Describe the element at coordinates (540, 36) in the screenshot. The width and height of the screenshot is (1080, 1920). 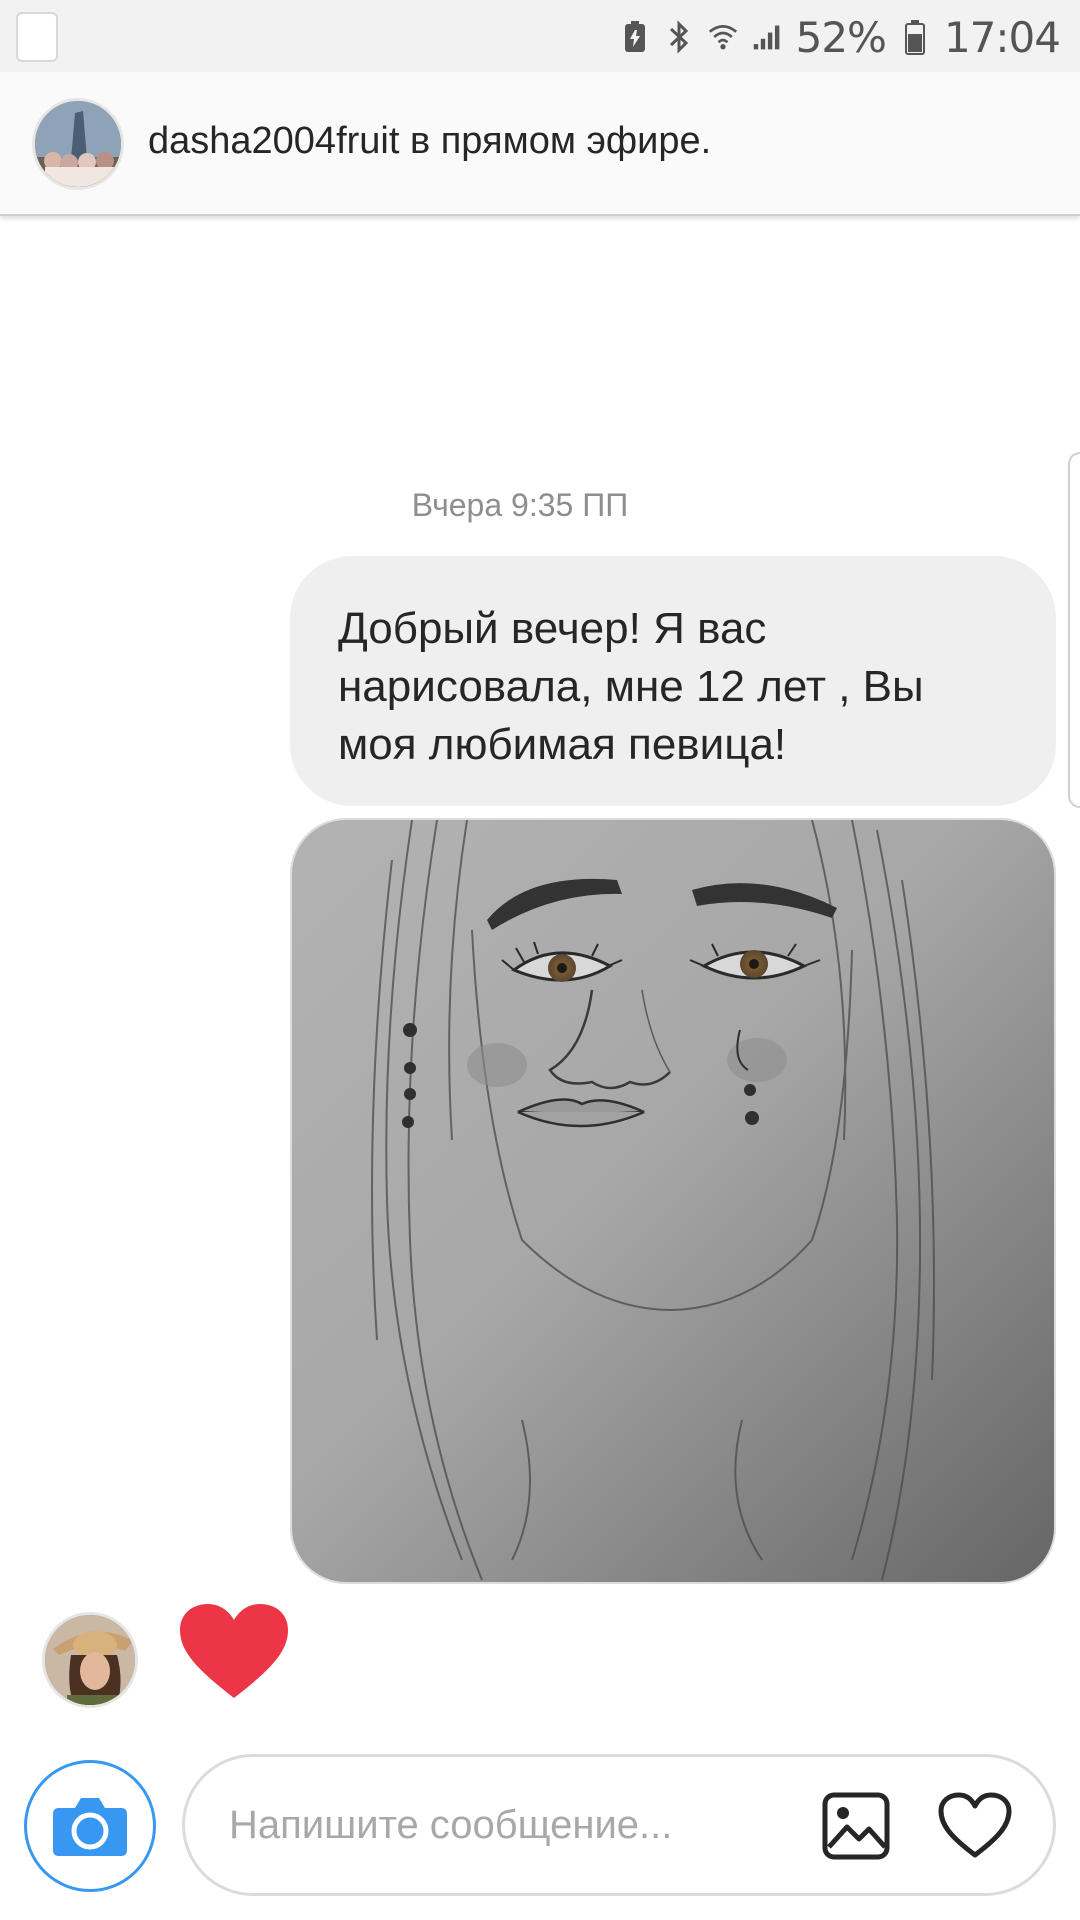
I see `status-bar: 52% 17:04` at that location.